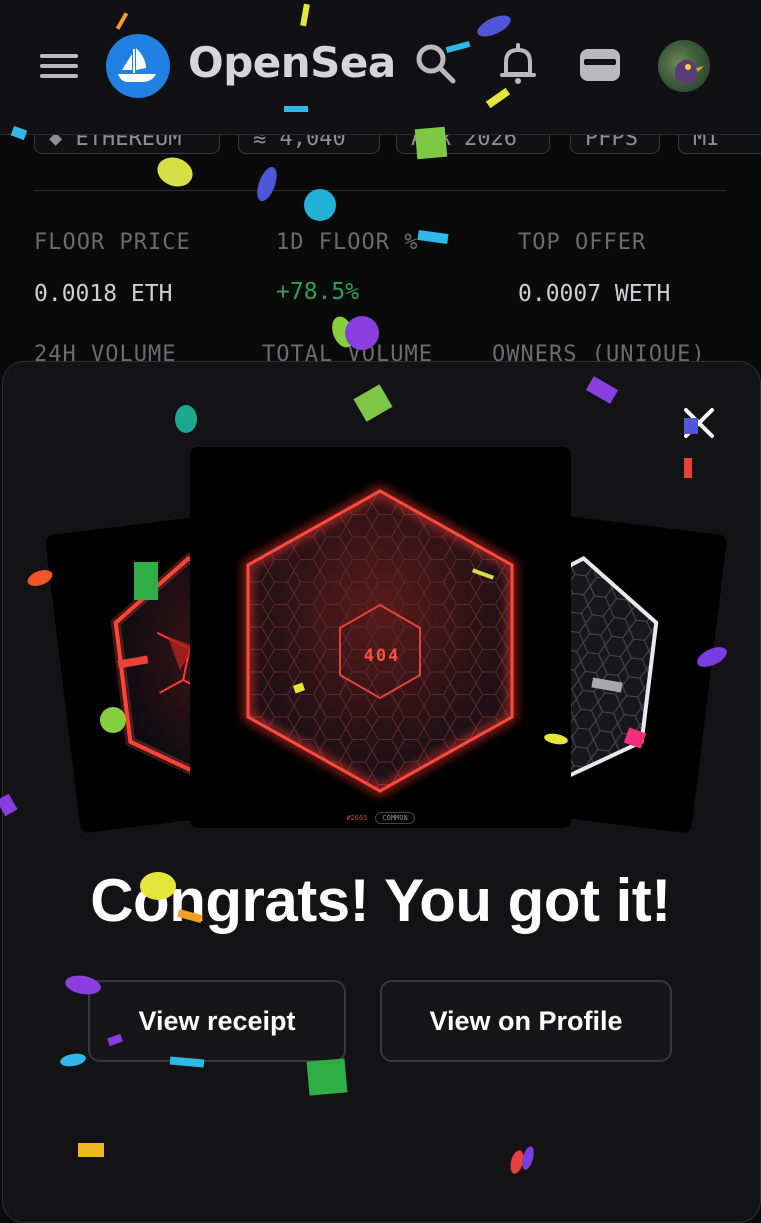  I want to click on top-navigation-bar: OpenSea, so click(380, 67).